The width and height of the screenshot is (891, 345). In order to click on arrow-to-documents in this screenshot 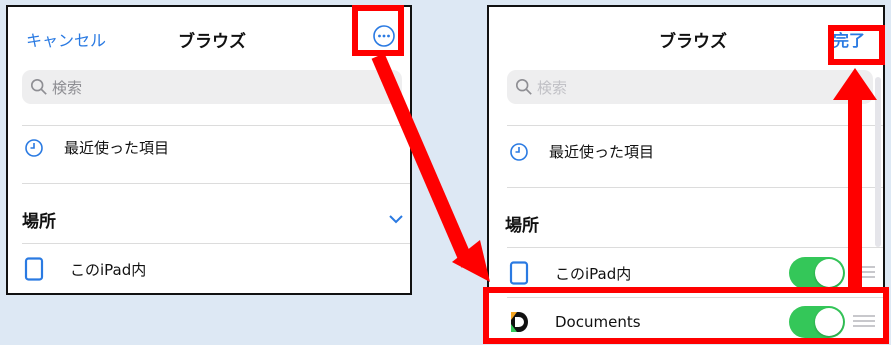, I will do `click(423, 160)`.